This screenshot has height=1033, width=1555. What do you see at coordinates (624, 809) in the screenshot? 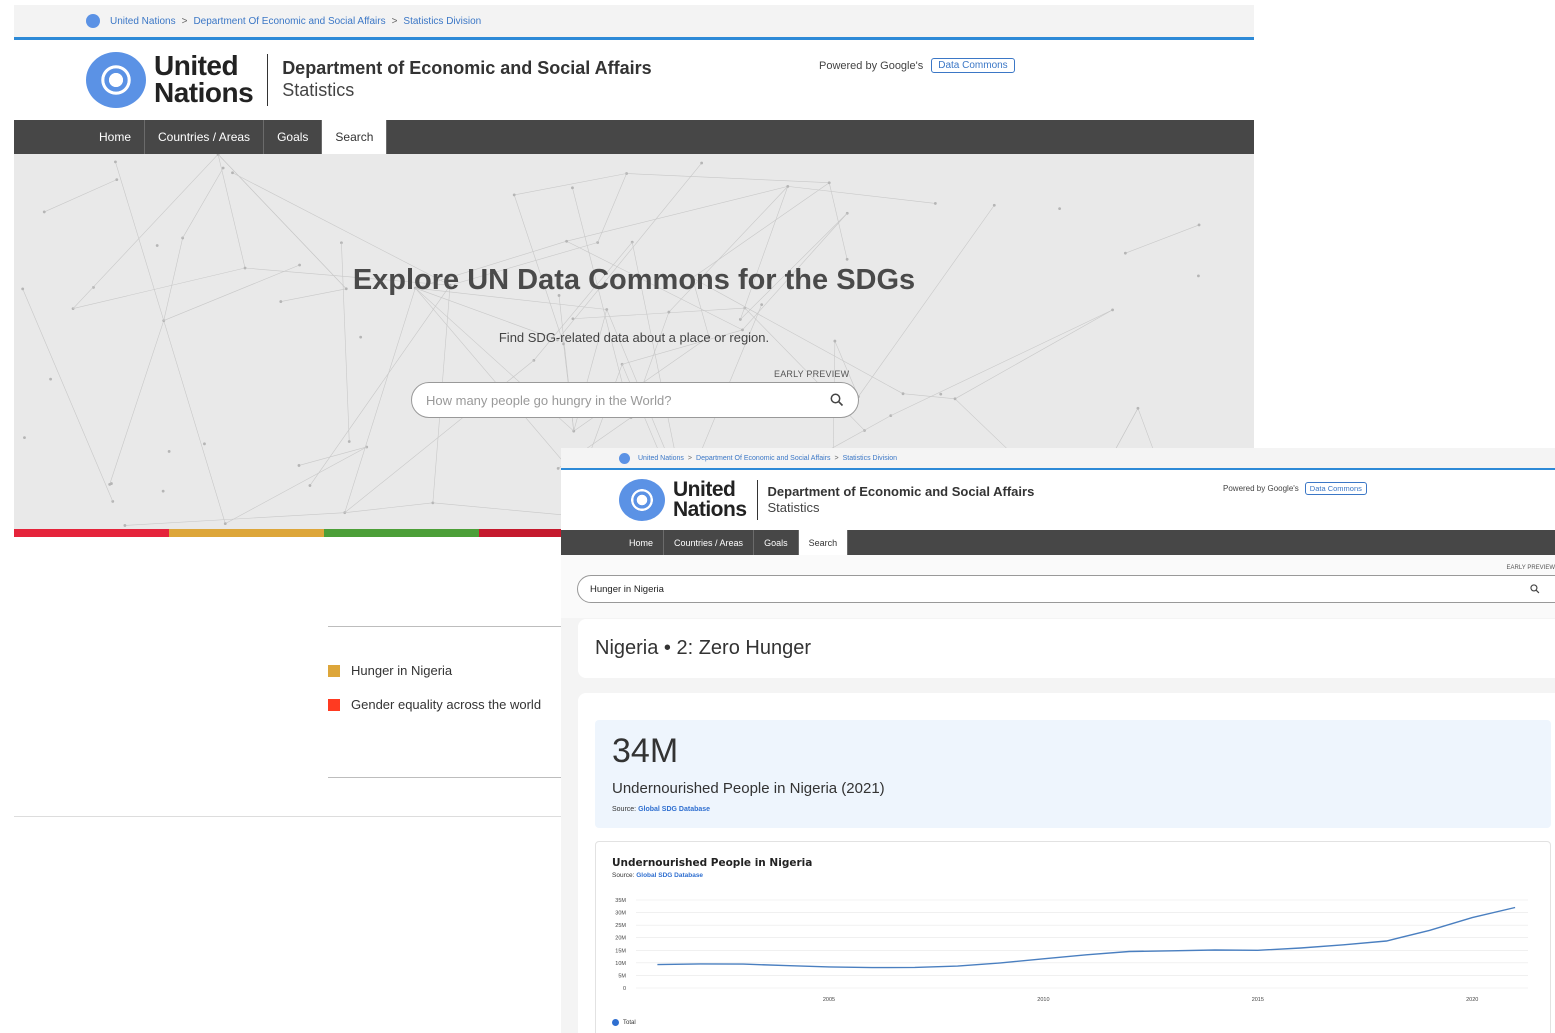
I see `source-label: Source:` at bounding box center [624, 809].